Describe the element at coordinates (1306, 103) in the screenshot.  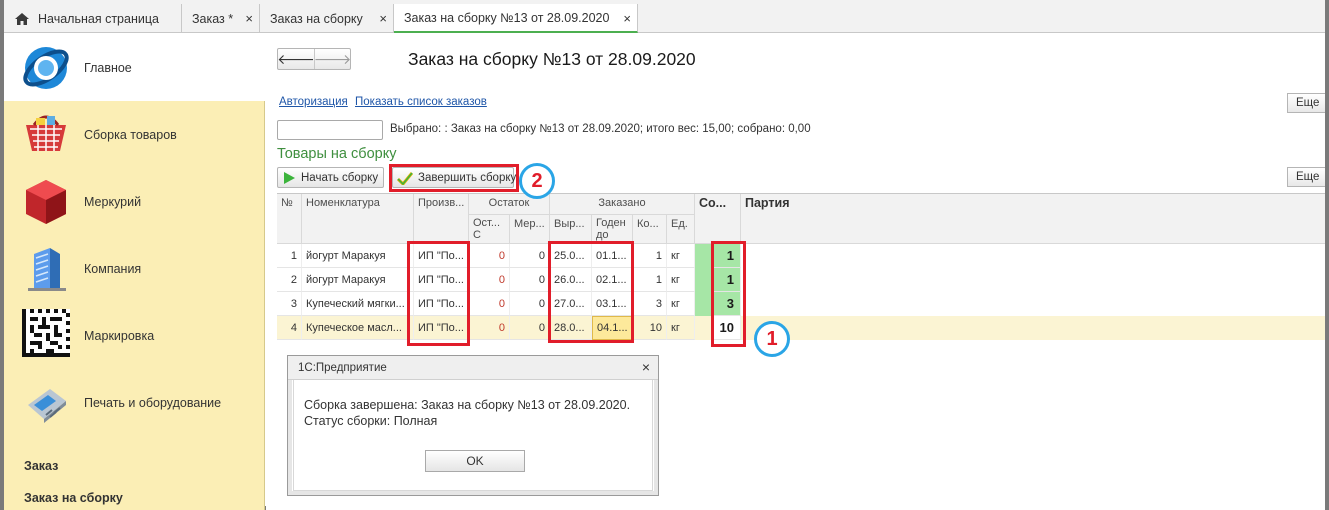
I see `more-button: Еще` at that location.